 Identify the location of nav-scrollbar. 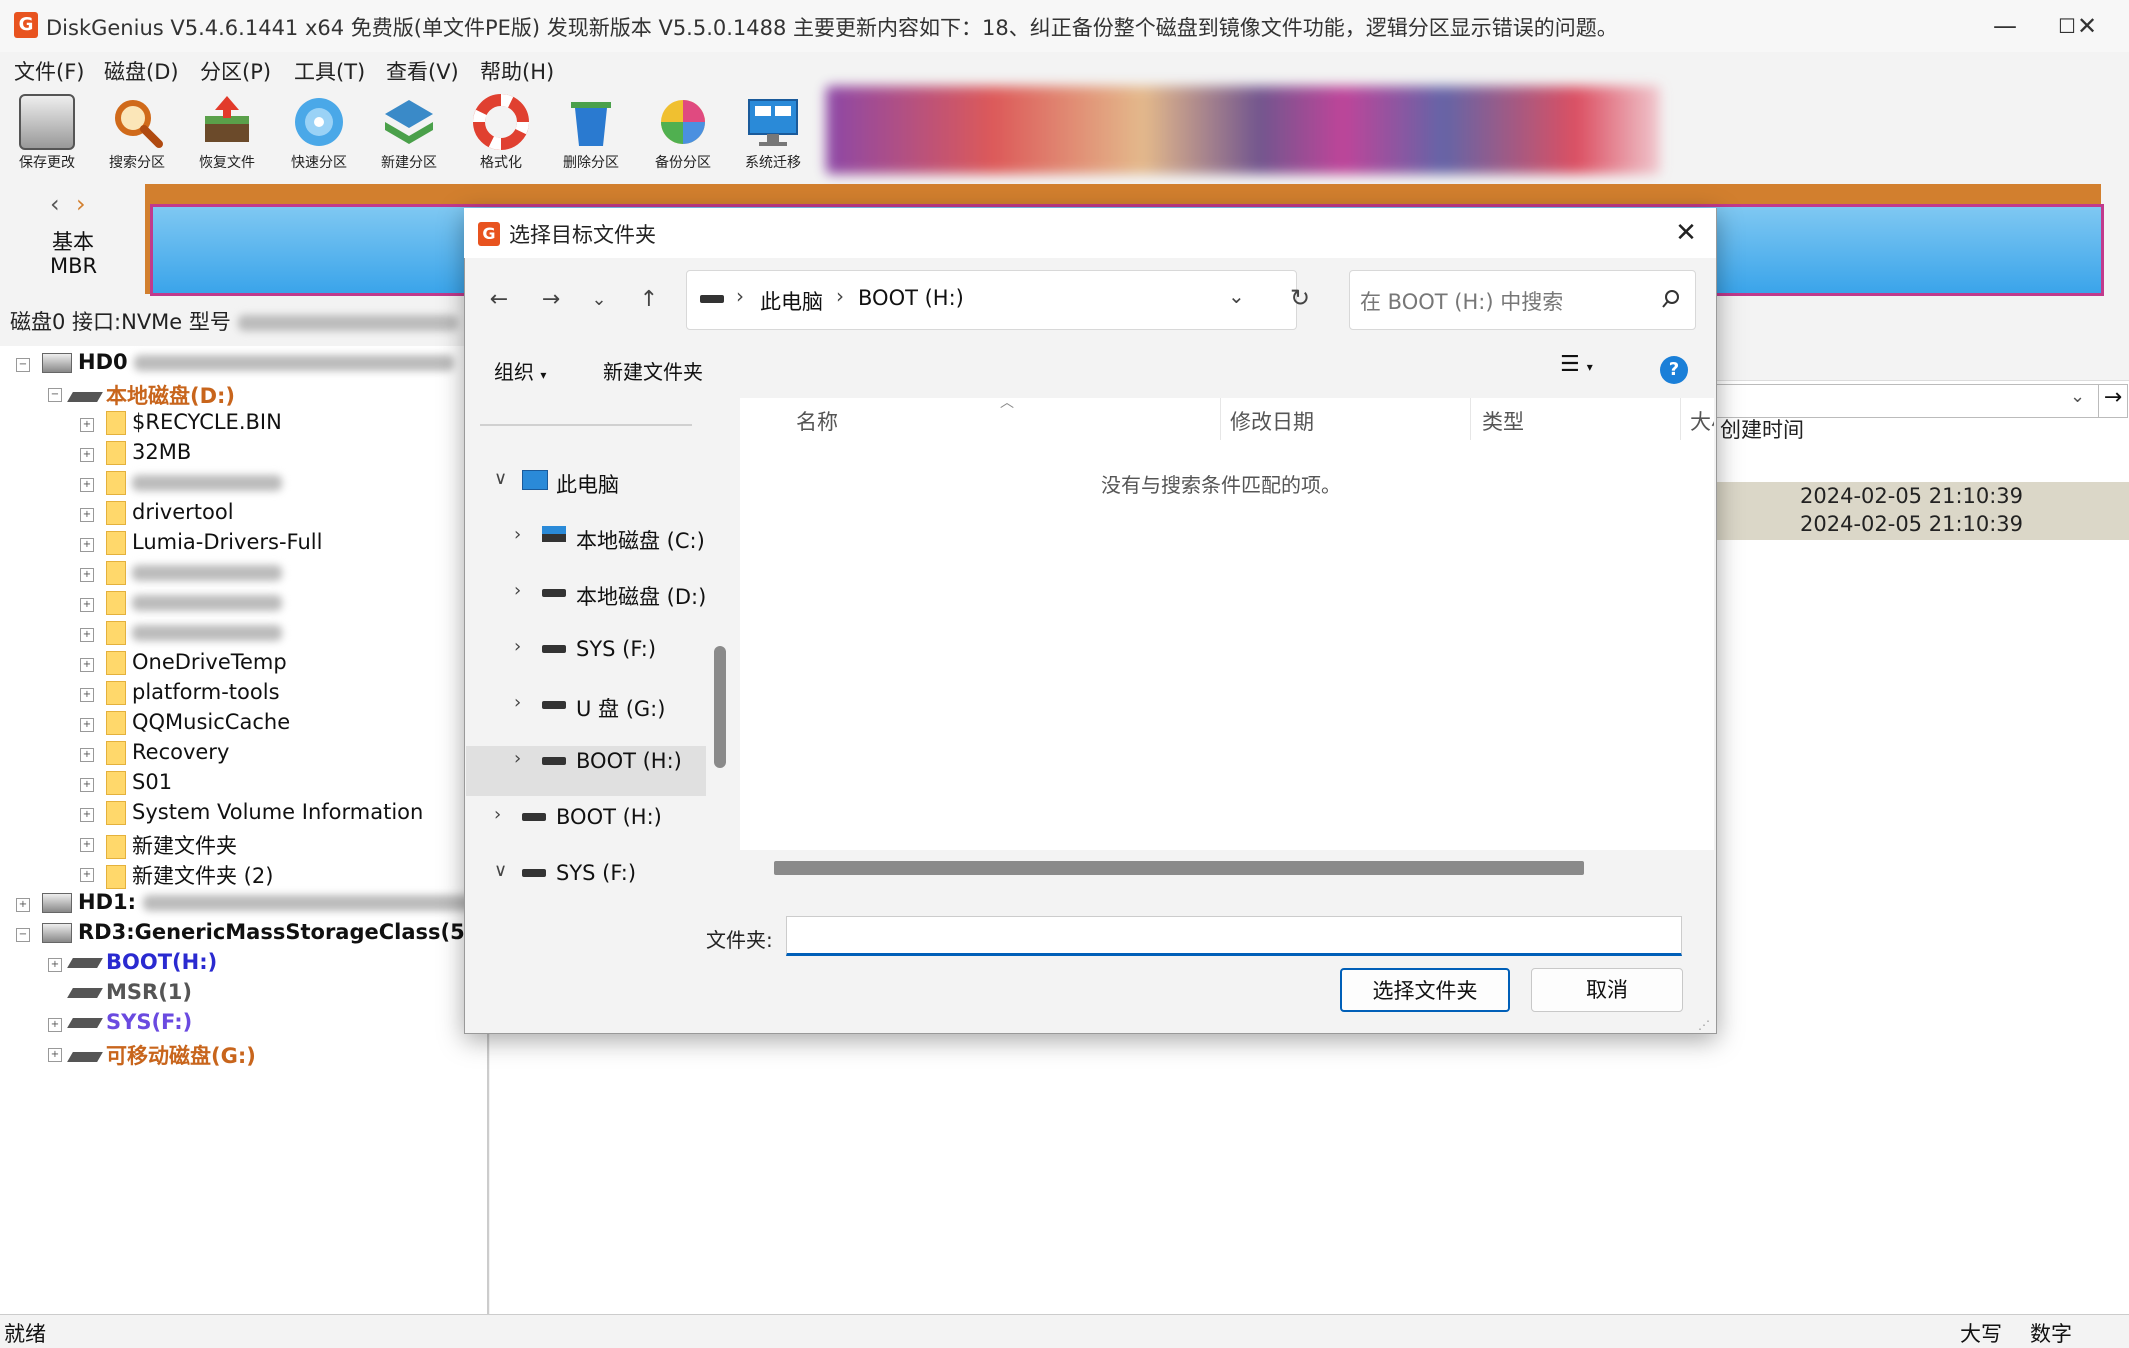
(720, 707).